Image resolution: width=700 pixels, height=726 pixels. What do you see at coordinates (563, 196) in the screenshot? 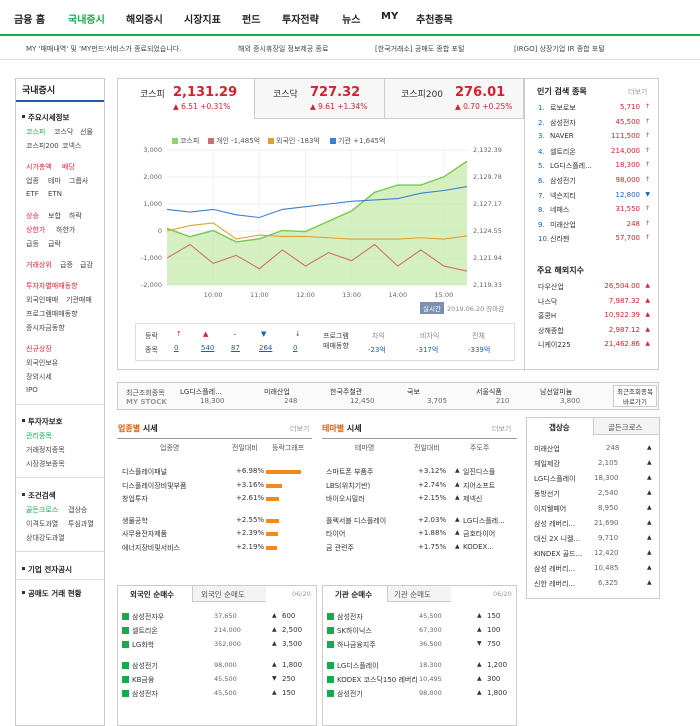
I see `stock-name: 넥슨지티` at bounding box center [563, 196].